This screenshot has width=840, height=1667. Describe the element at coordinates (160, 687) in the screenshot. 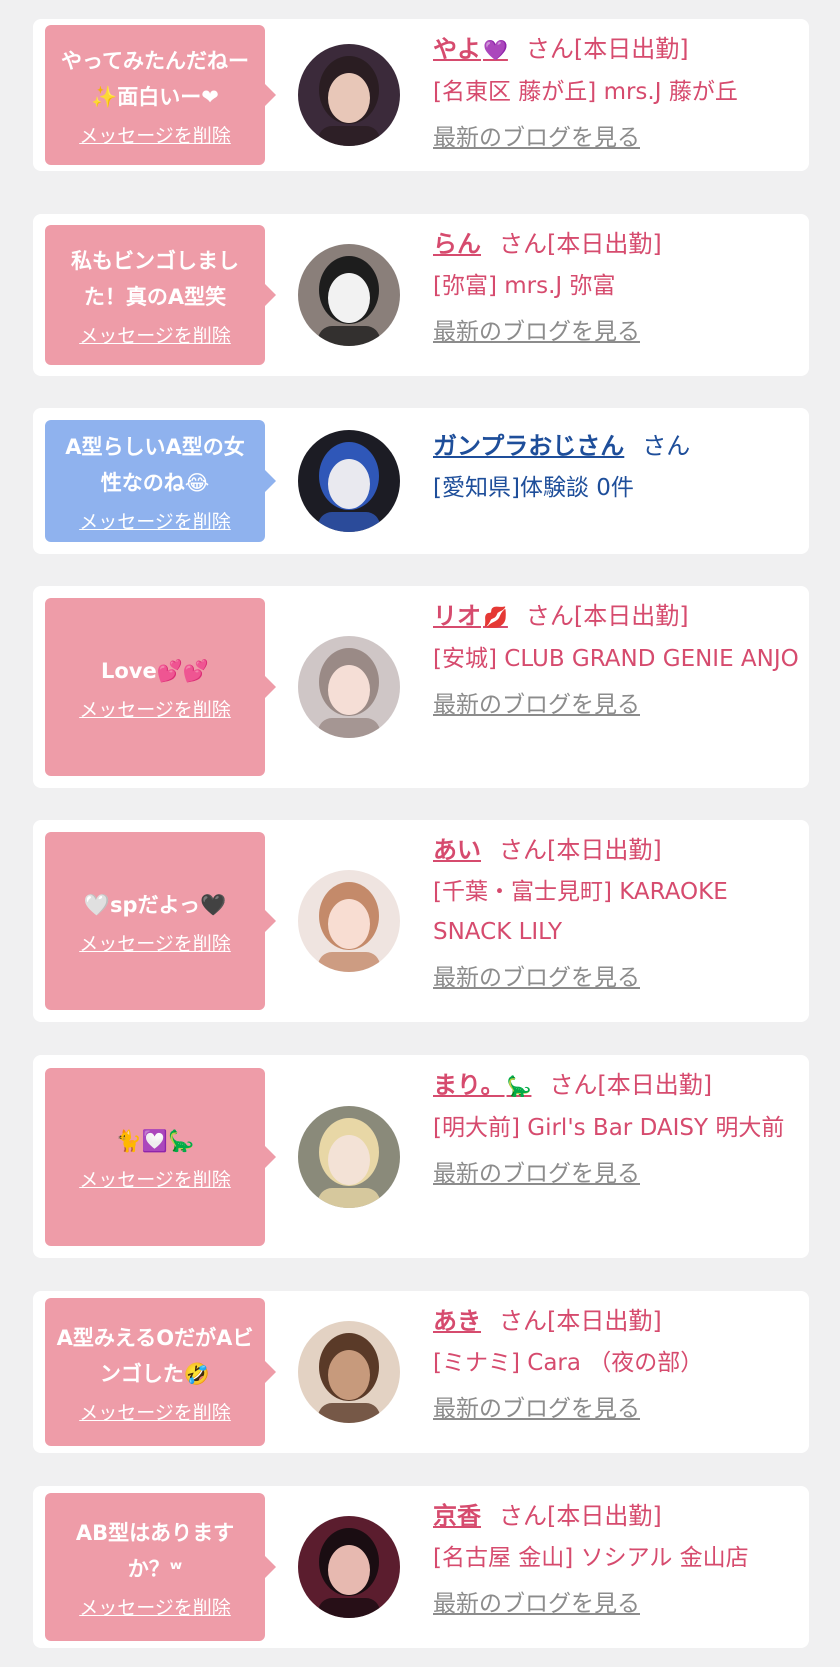

I see `message-bubble: Love💕💕 メッセージを削除` at that location.